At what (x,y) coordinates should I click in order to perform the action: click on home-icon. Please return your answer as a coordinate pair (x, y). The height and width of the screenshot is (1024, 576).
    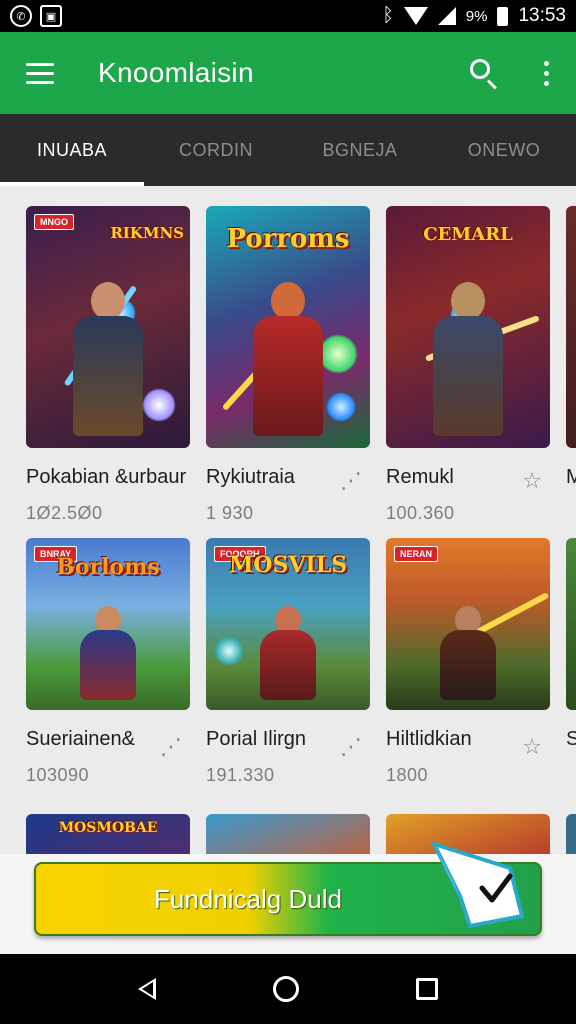
    Looking at the image, I should click on (285, 989).